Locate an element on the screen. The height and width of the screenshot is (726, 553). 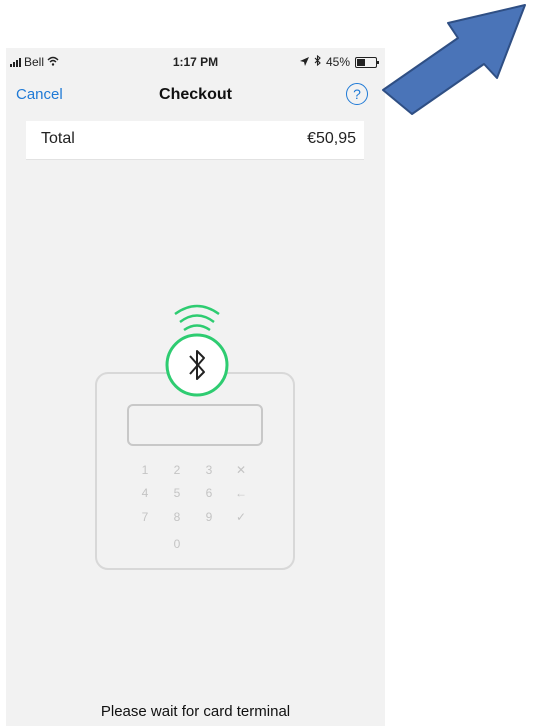
battery-percent: 45% is located at coordinates (337, 62).